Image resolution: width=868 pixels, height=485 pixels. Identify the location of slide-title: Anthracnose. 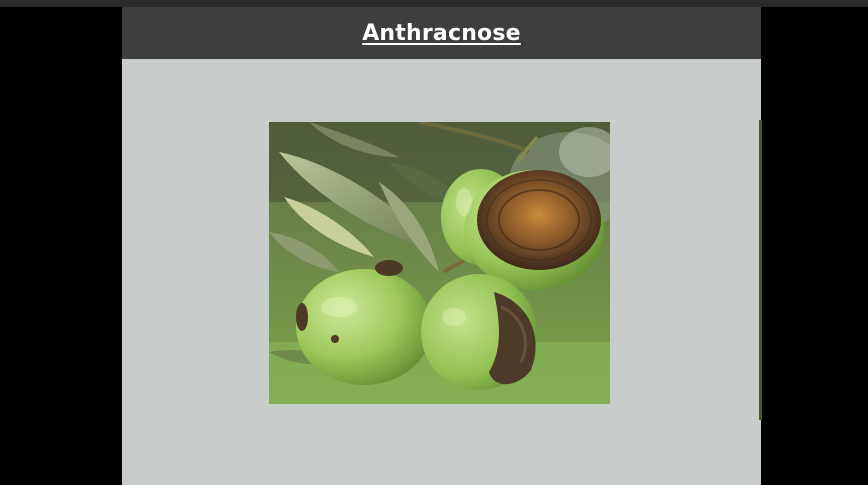
(441, 33).